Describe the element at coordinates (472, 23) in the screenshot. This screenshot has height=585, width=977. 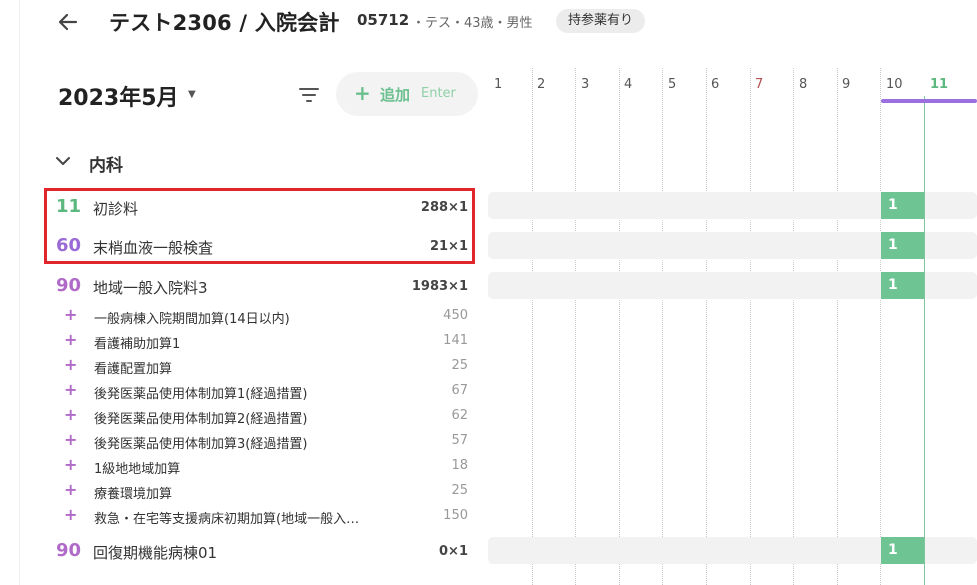
I see `patient-info: ・テス・43歳・男性` at that location.